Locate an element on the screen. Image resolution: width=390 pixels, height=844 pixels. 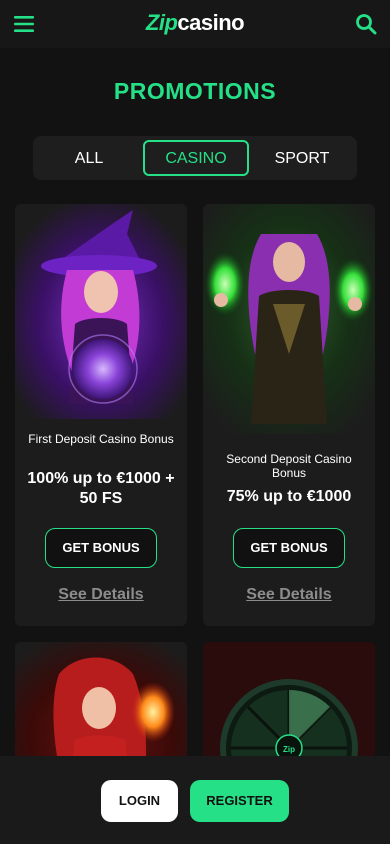
promo-subtitle: Second Deposit Casino Bonus is located at coordinates (289, 466).